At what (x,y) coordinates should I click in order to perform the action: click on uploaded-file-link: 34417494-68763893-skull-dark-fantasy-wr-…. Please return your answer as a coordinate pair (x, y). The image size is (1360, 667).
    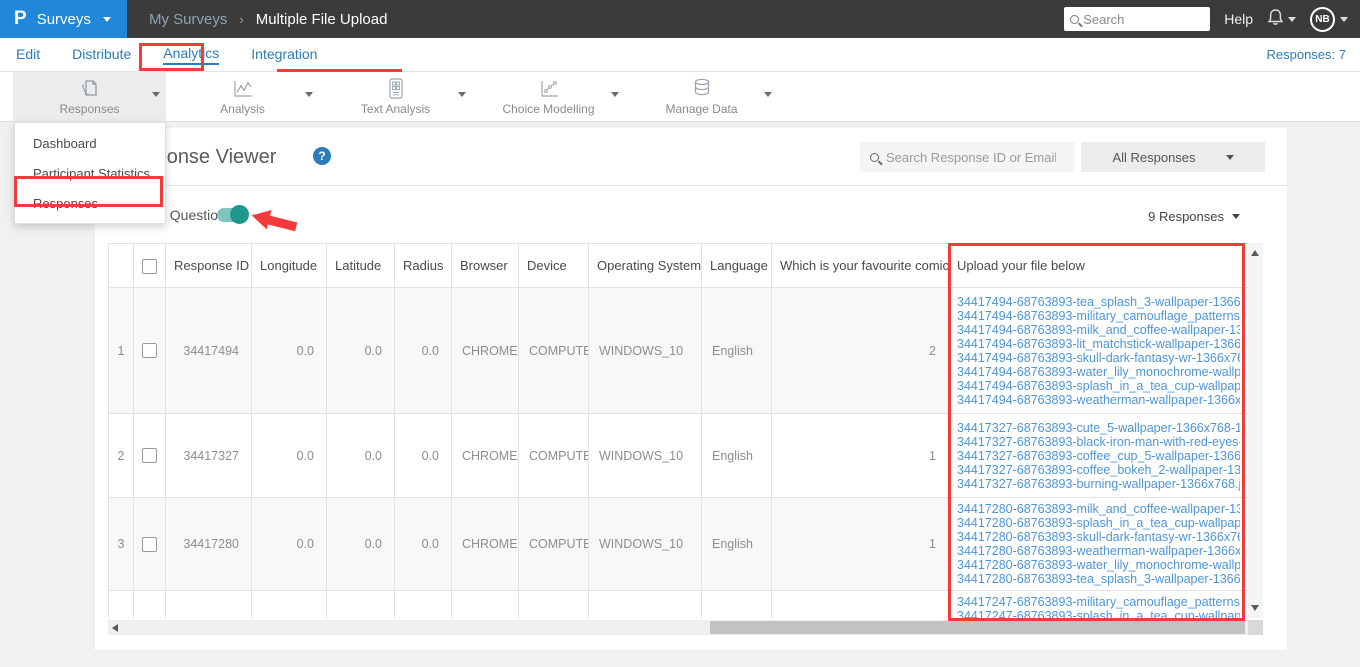
    Looking at the image, I should click on (1098, 358).